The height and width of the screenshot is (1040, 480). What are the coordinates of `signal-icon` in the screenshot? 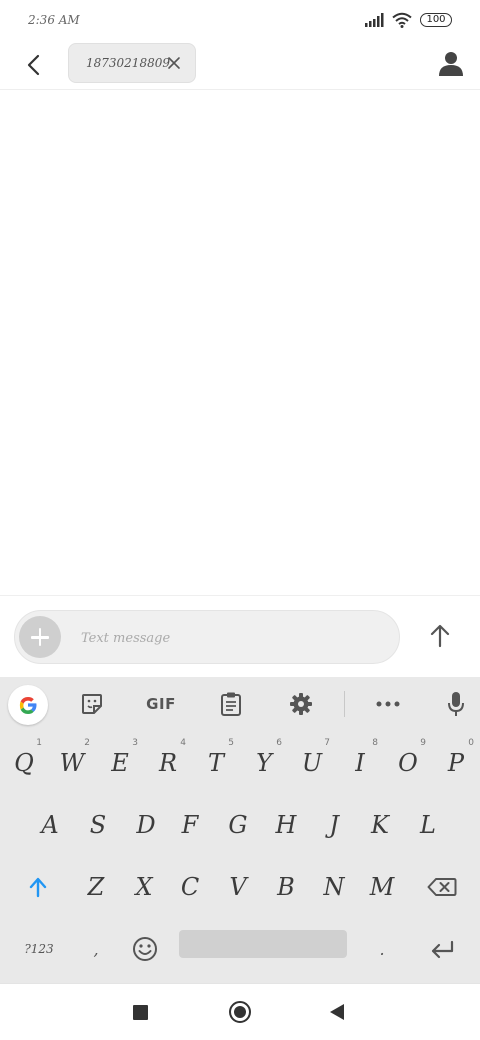 It's located at (374, 20).